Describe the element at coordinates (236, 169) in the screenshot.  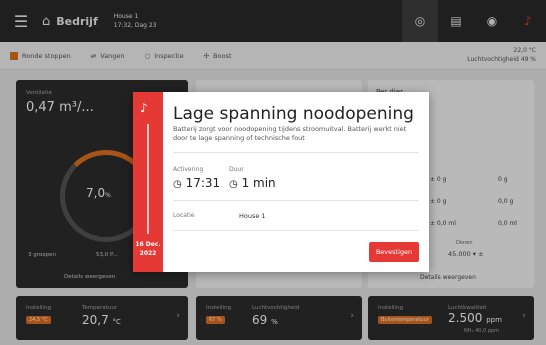
I see `duration-label: Duur` at that location.